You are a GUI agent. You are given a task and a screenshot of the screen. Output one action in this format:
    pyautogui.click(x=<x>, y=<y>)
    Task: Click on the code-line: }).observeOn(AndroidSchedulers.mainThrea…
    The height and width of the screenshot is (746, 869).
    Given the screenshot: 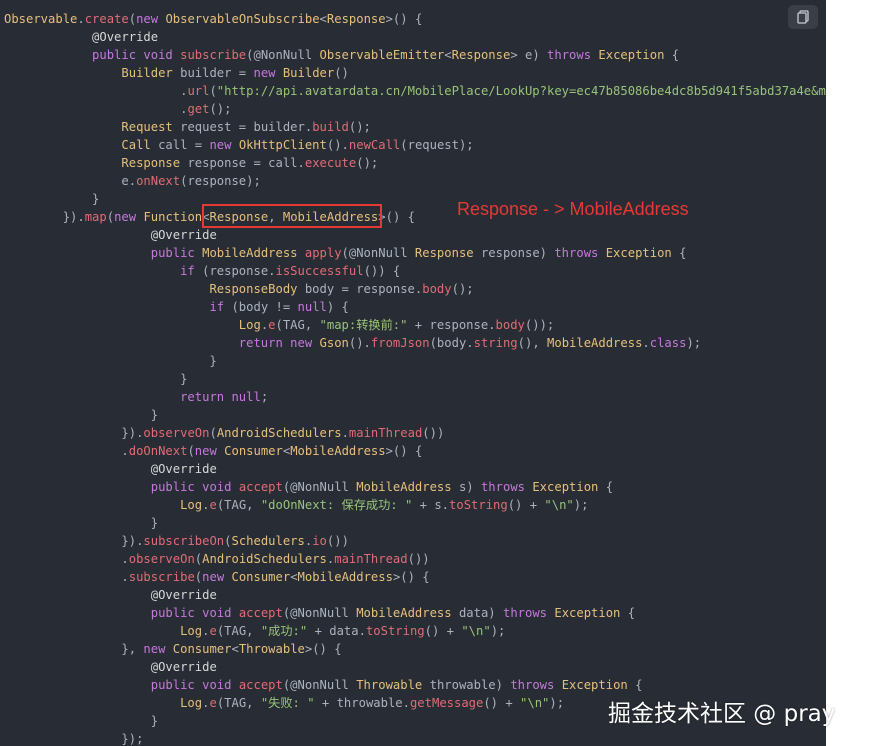 What is the action you would take?
    pyautogui.click(x=224, y=433)
    